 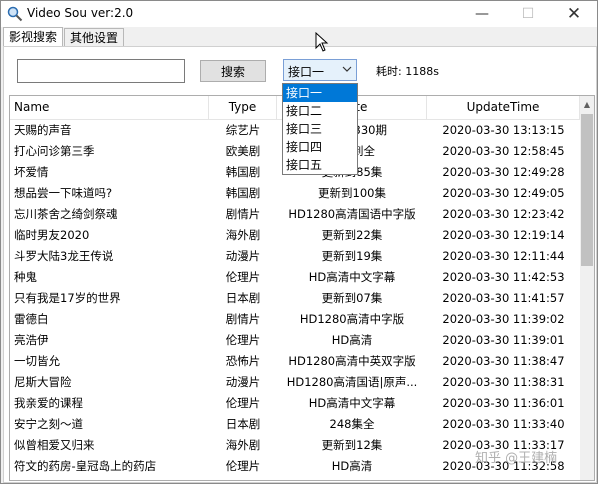 What do you see at coordinates (352, 424) in the screenshot?
I see `cell-state: 248集全` at bounding box center [352, 424].